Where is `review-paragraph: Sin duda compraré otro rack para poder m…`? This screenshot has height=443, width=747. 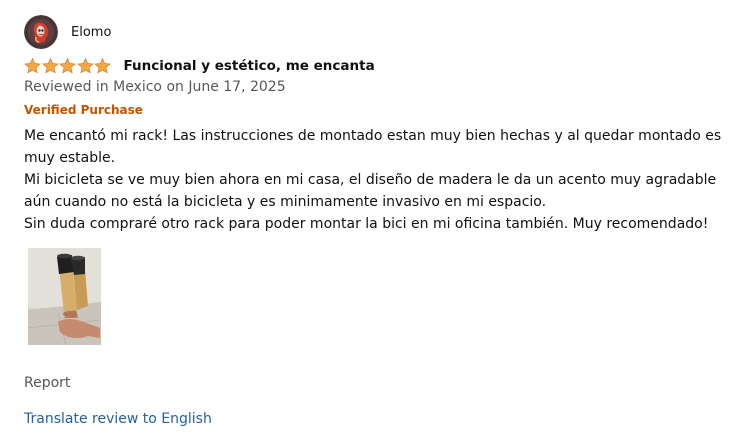 review-paragraph: Sin duda compraré otro rack para poder m… is located at coordinates (366, 224).